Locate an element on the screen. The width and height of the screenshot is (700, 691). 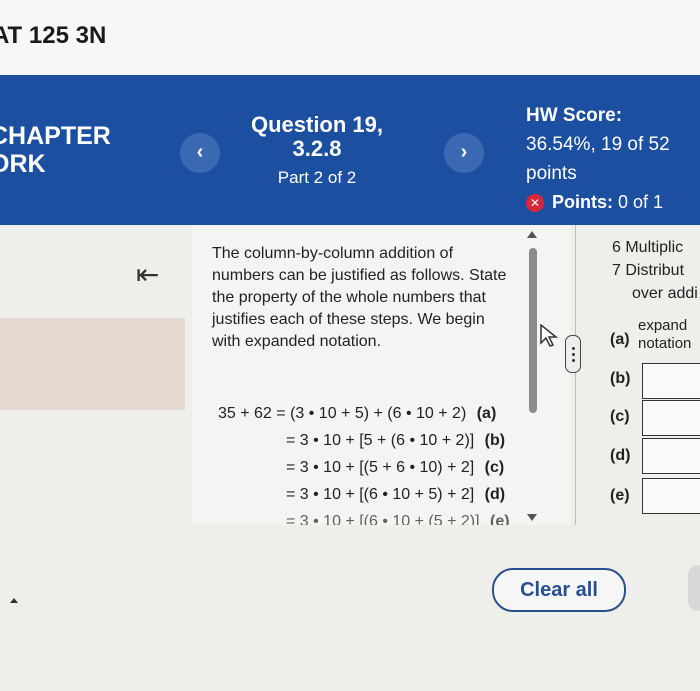
sidebar-highlight is located at coordinates (92, 364).